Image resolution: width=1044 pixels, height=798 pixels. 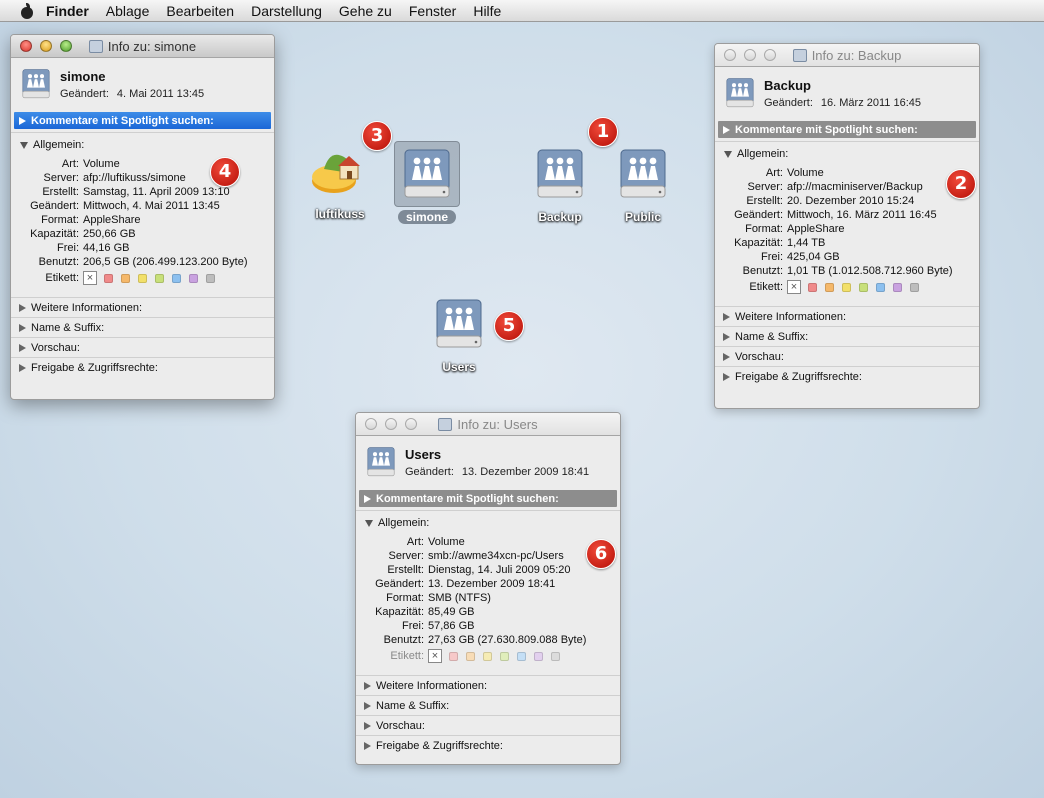 I want to click on modified-line: Geändert: 13. Dezember 2009 18:41, so click(x=497, y=472).